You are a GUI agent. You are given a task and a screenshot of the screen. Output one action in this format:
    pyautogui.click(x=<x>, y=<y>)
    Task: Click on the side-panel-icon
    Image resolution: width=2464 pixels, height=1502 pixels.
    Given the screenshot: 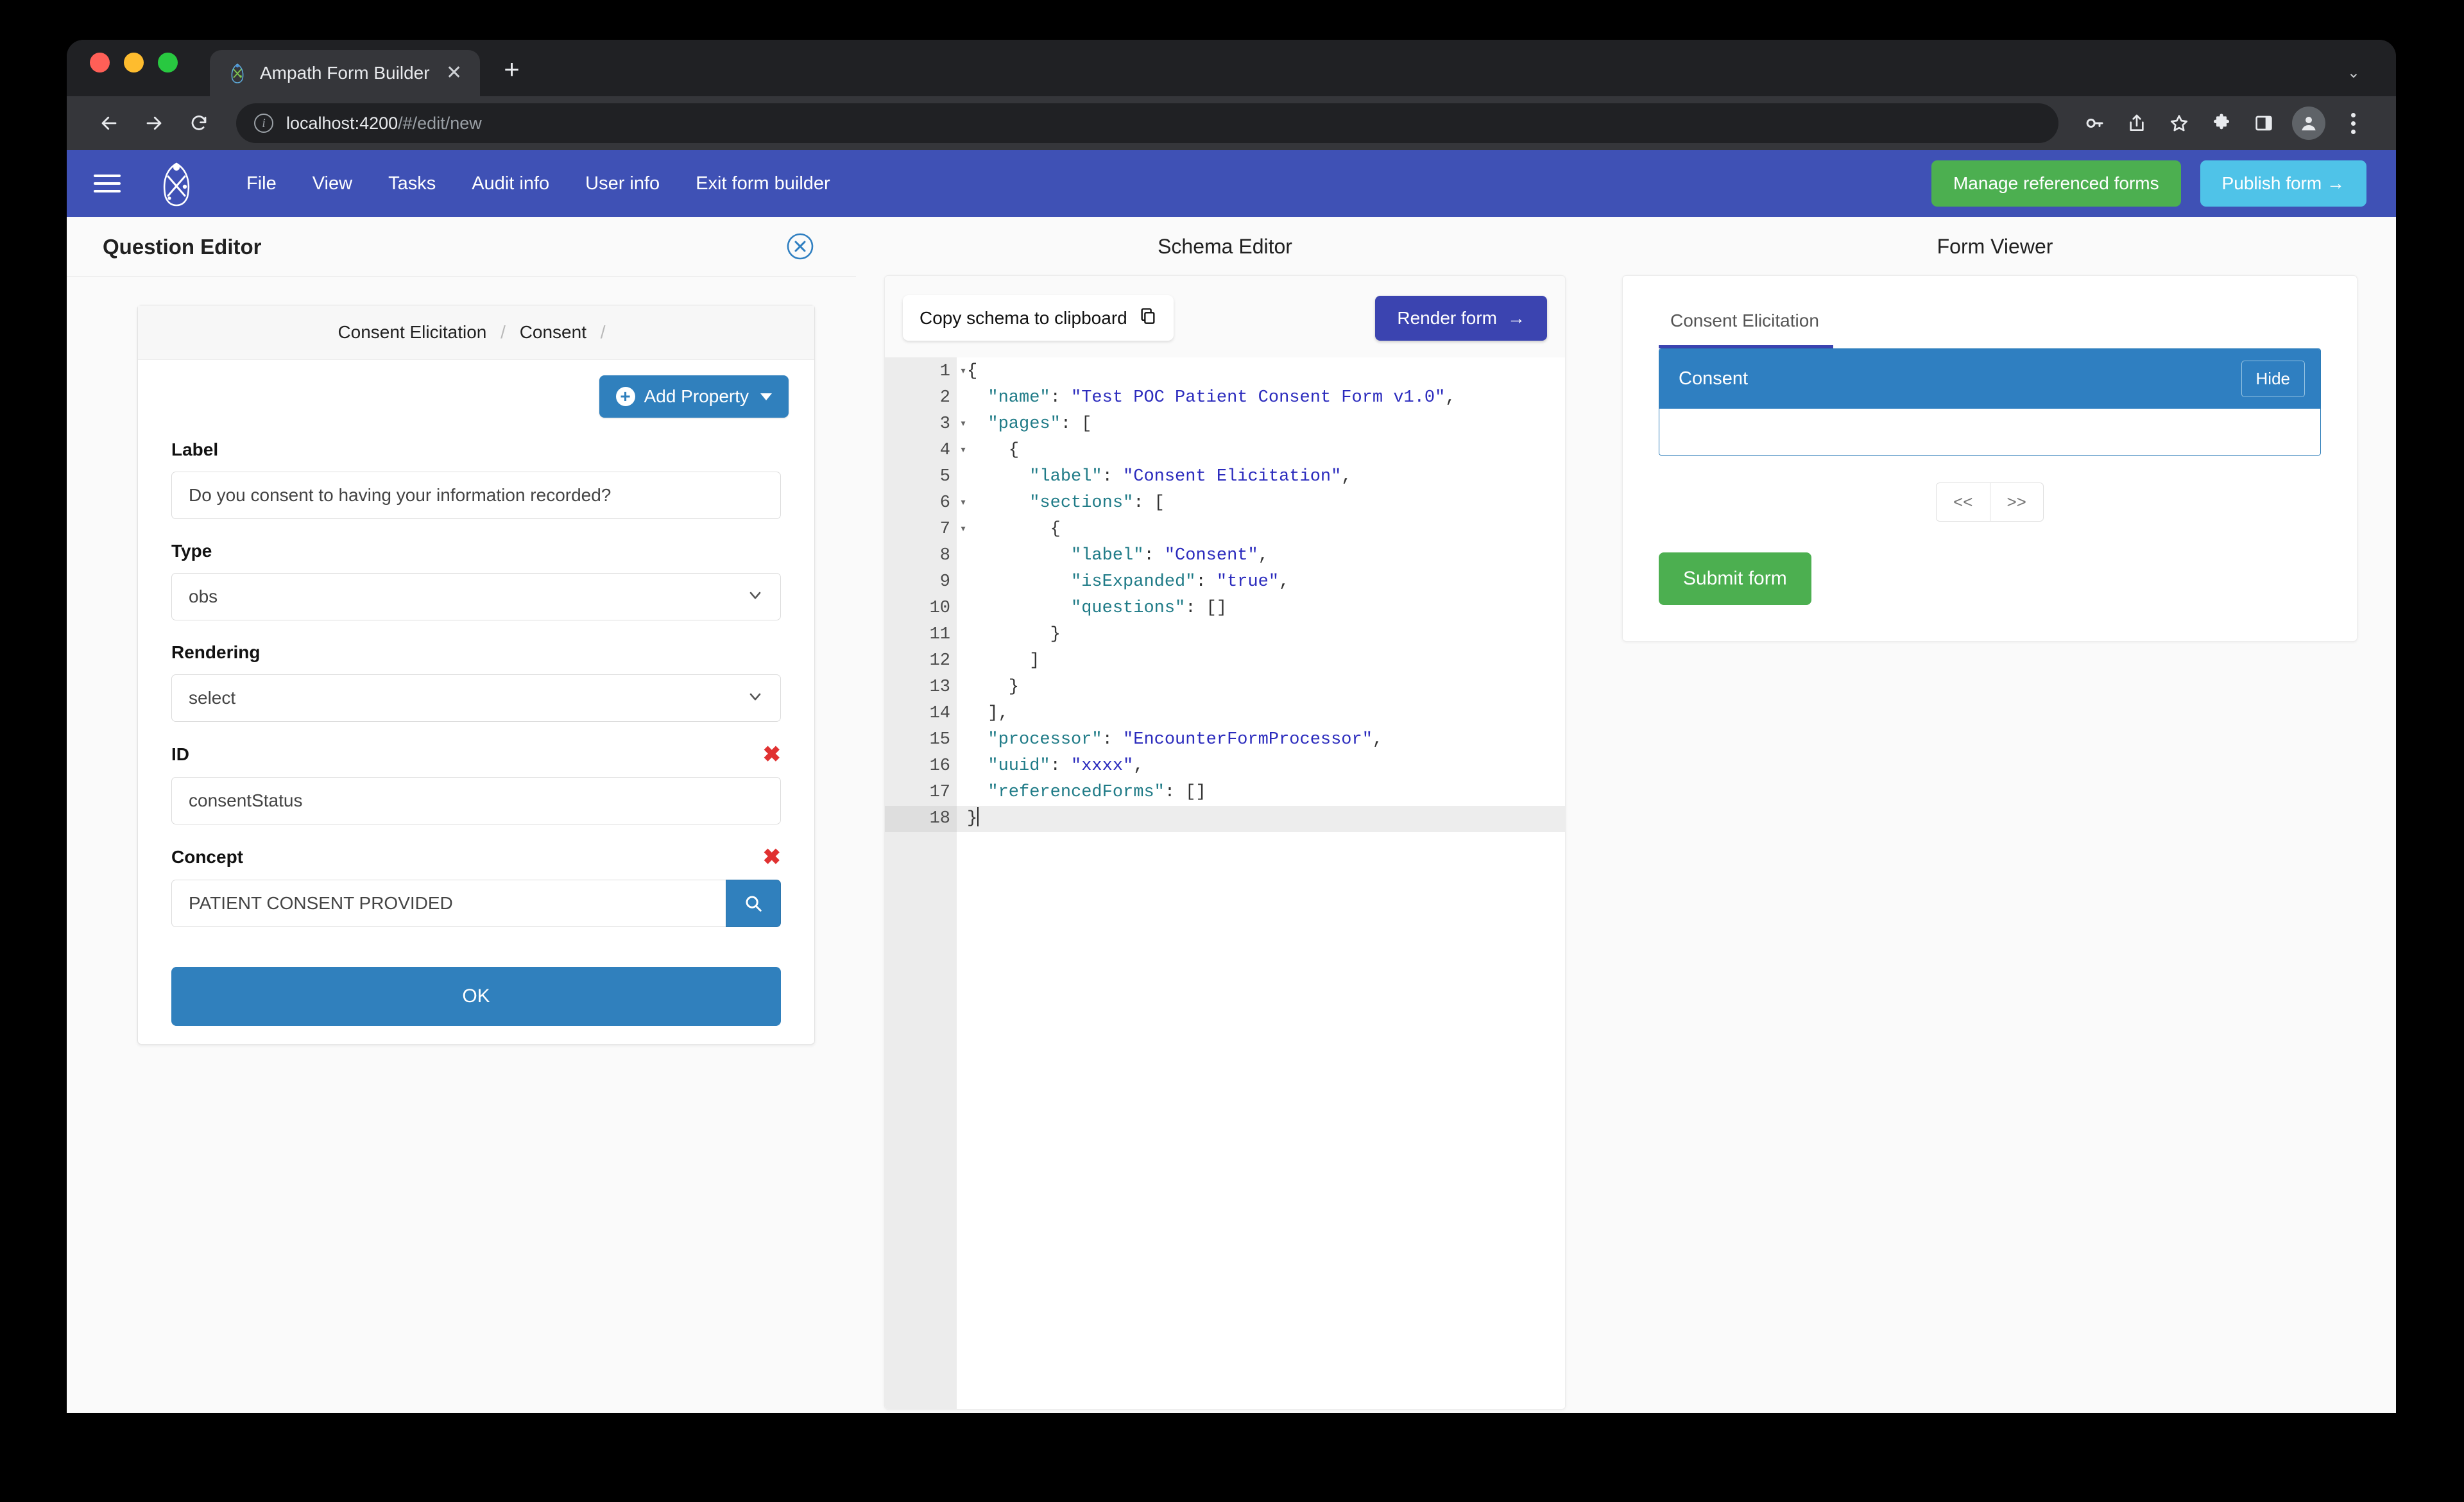 What is the action you would take?
    pyautogui.click(x=2264, y=123)
    